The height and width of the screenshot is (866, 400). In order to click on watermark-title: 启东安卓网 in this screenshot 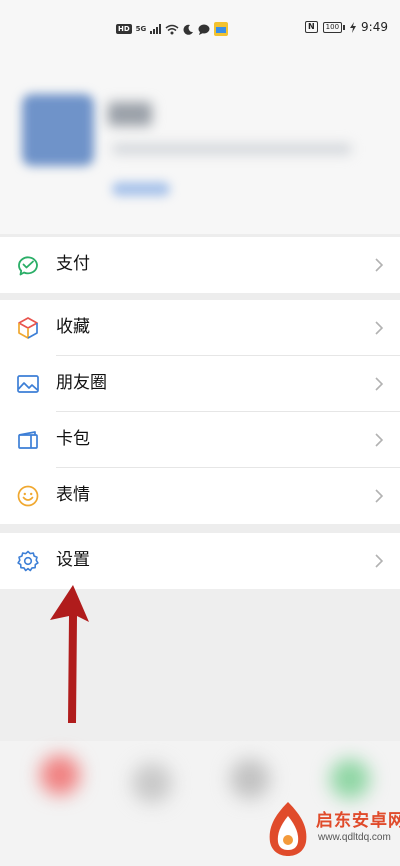, I will do `click(358, 821)`.